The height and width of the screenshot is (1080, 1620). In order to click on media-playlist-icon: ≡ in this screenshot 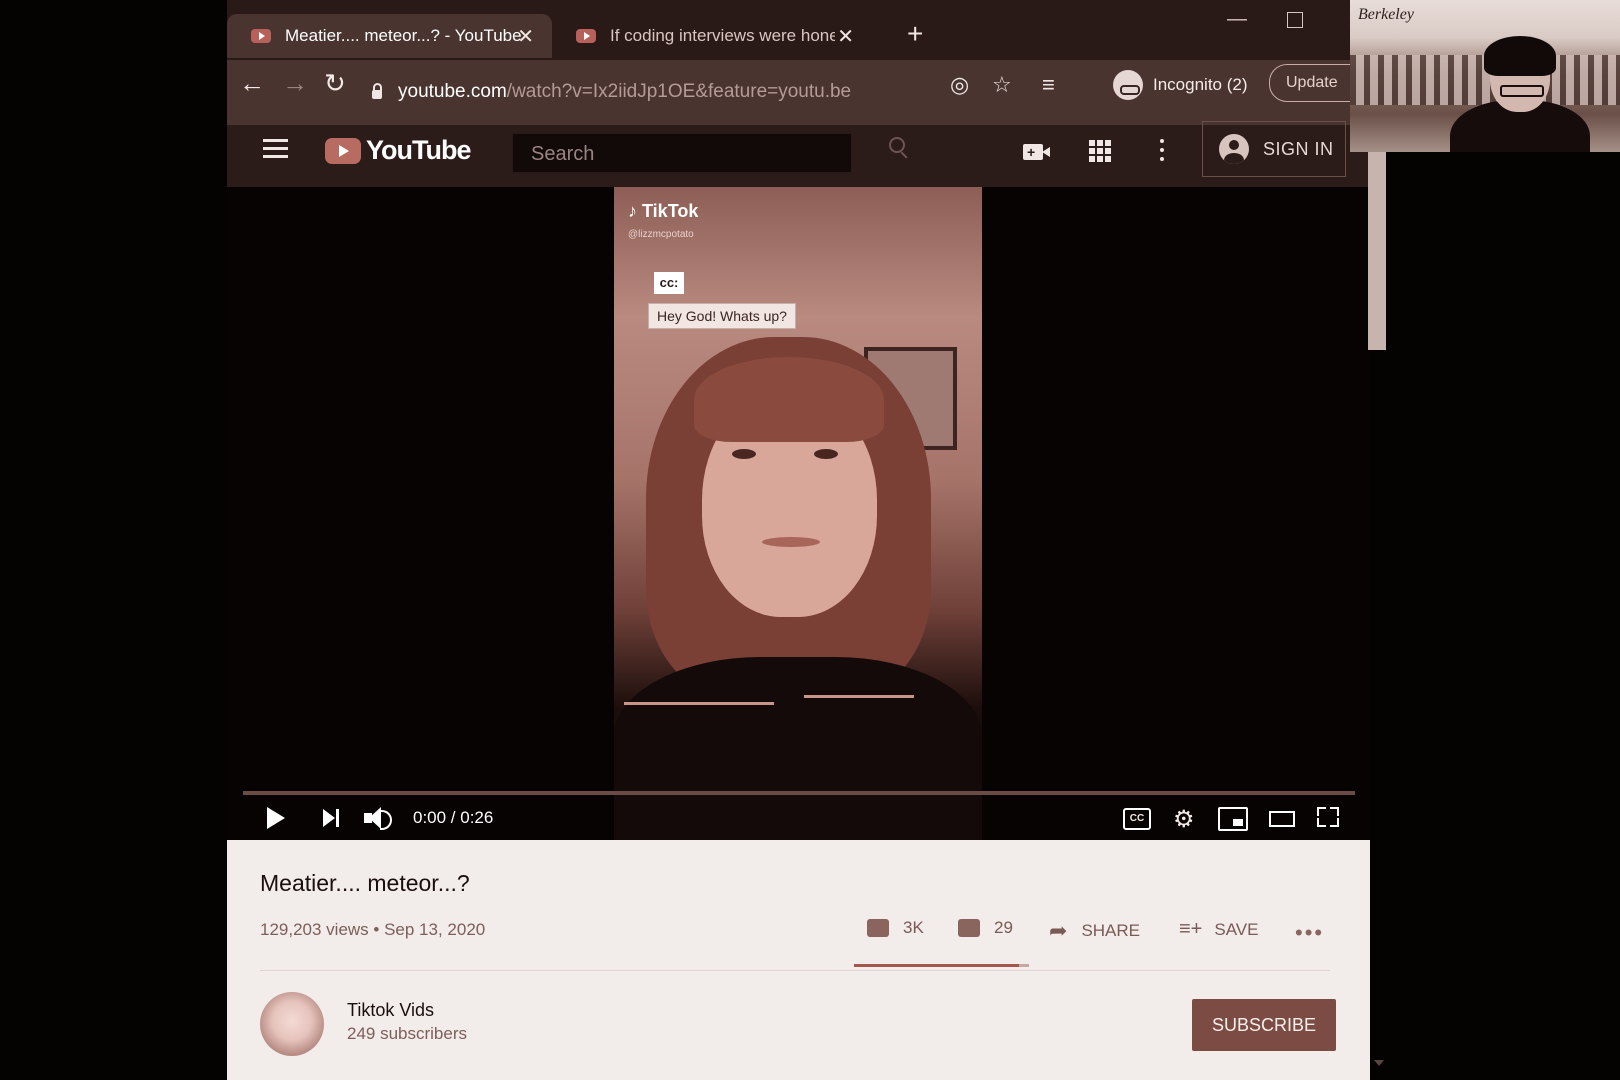, I will do `click(1048, 85)`.